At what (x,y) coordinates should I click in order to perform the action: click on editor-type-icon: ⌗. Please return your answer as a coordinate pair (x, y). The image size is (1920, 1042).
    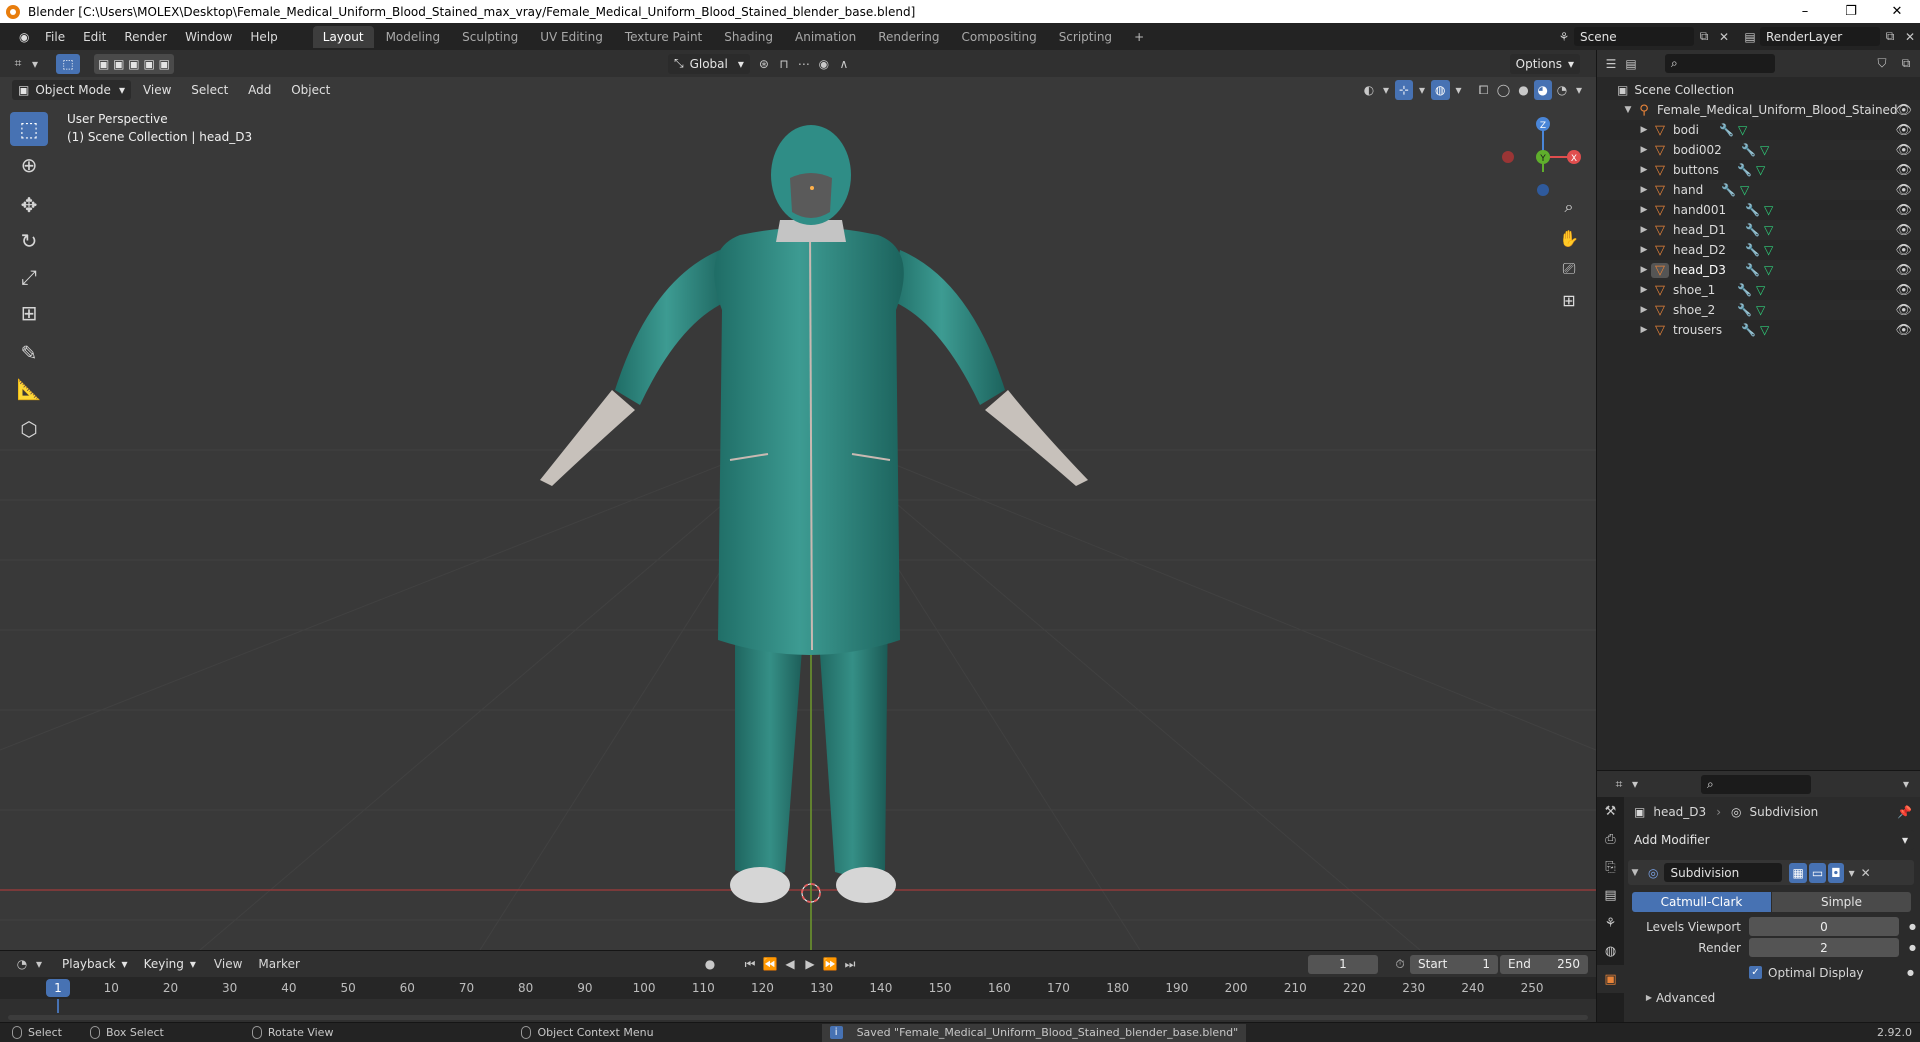
    Looking at the image, I should click on (18, 63).